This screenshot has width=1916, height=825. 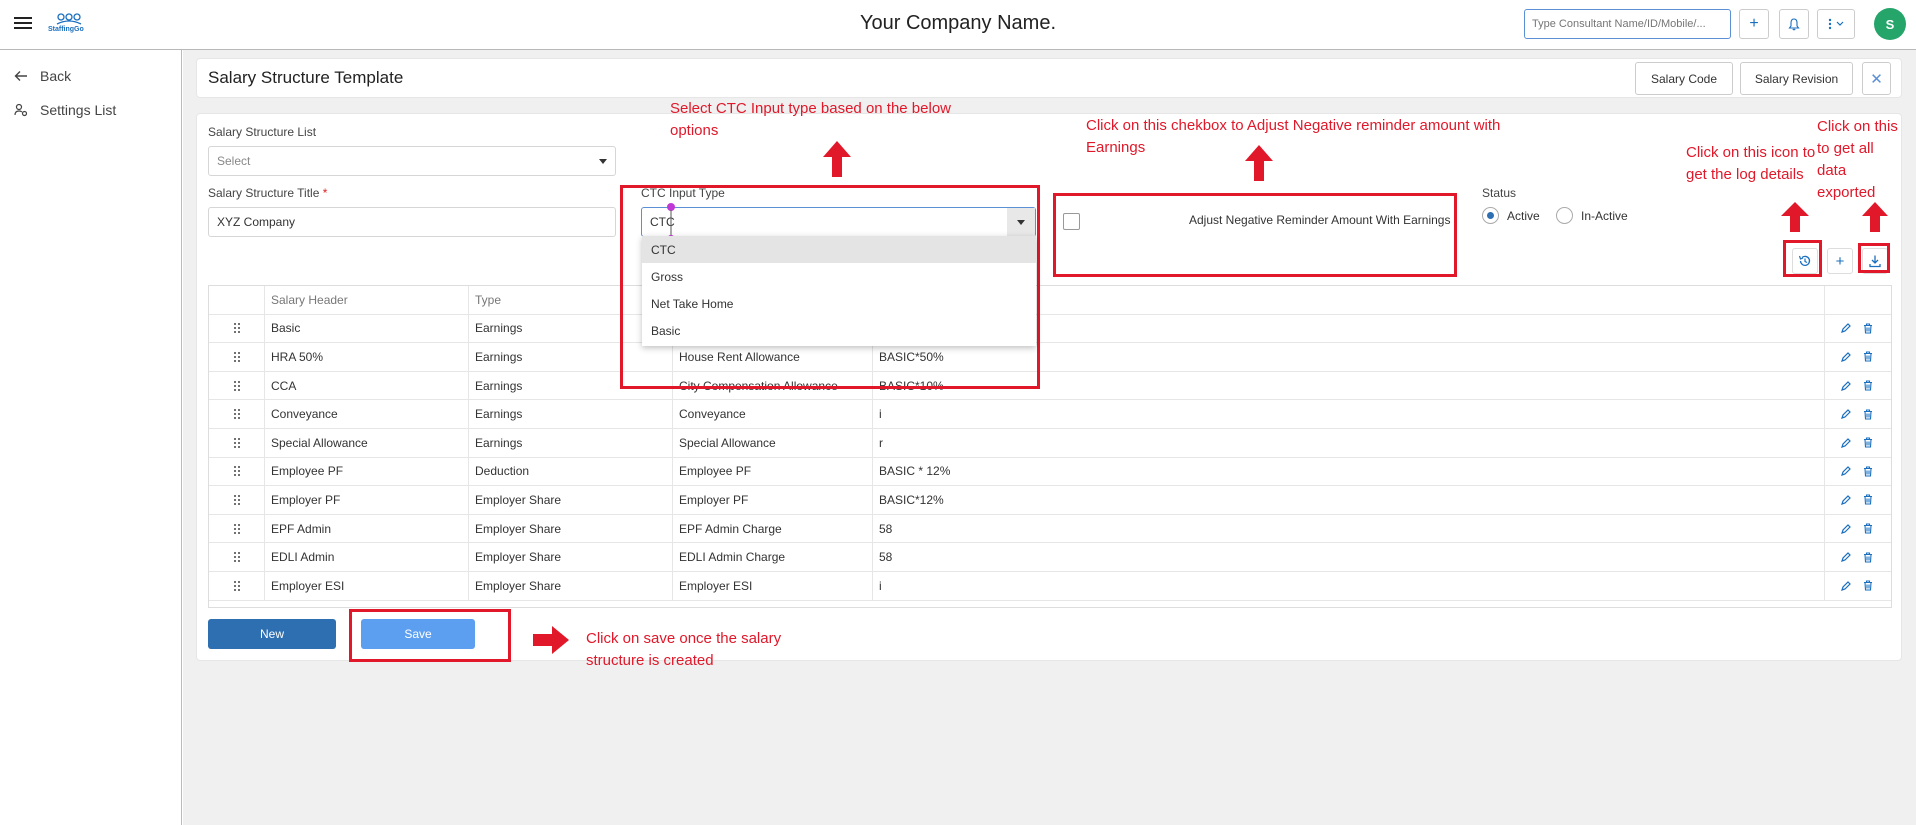 What do you see at coordinates (430, 635) in the screenshot?
I see `highlight-box-save` at bounding box center [430, 635].